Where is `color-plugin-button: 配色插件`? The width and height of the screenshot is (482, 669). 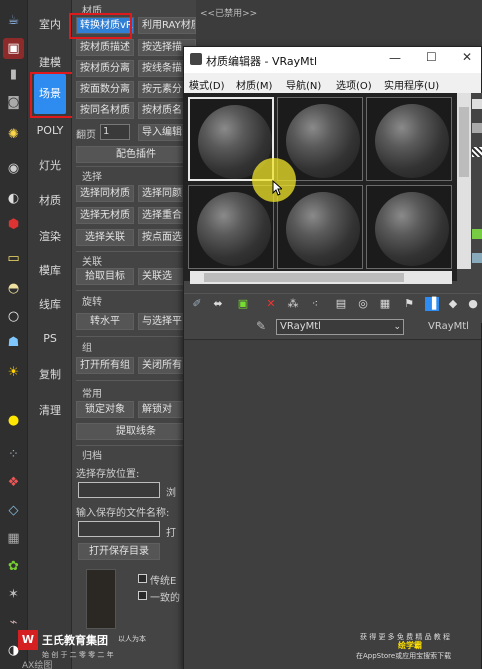
color-plugin-button: 配色插件 is located at coordinates (136, 154).